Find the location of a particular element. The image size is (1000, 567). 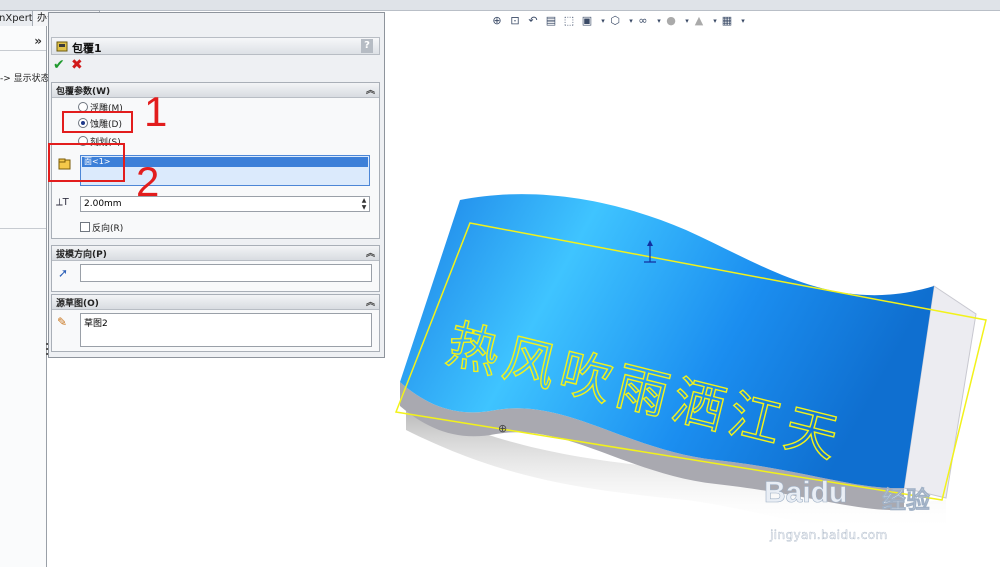

thickness-icon: ⟂T is located at coordinates (62, 202).